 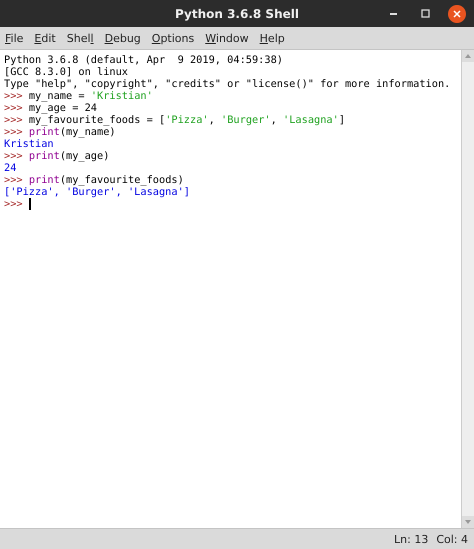 I want to click on line-number: Ln: 13, so click(x=411, y=539).